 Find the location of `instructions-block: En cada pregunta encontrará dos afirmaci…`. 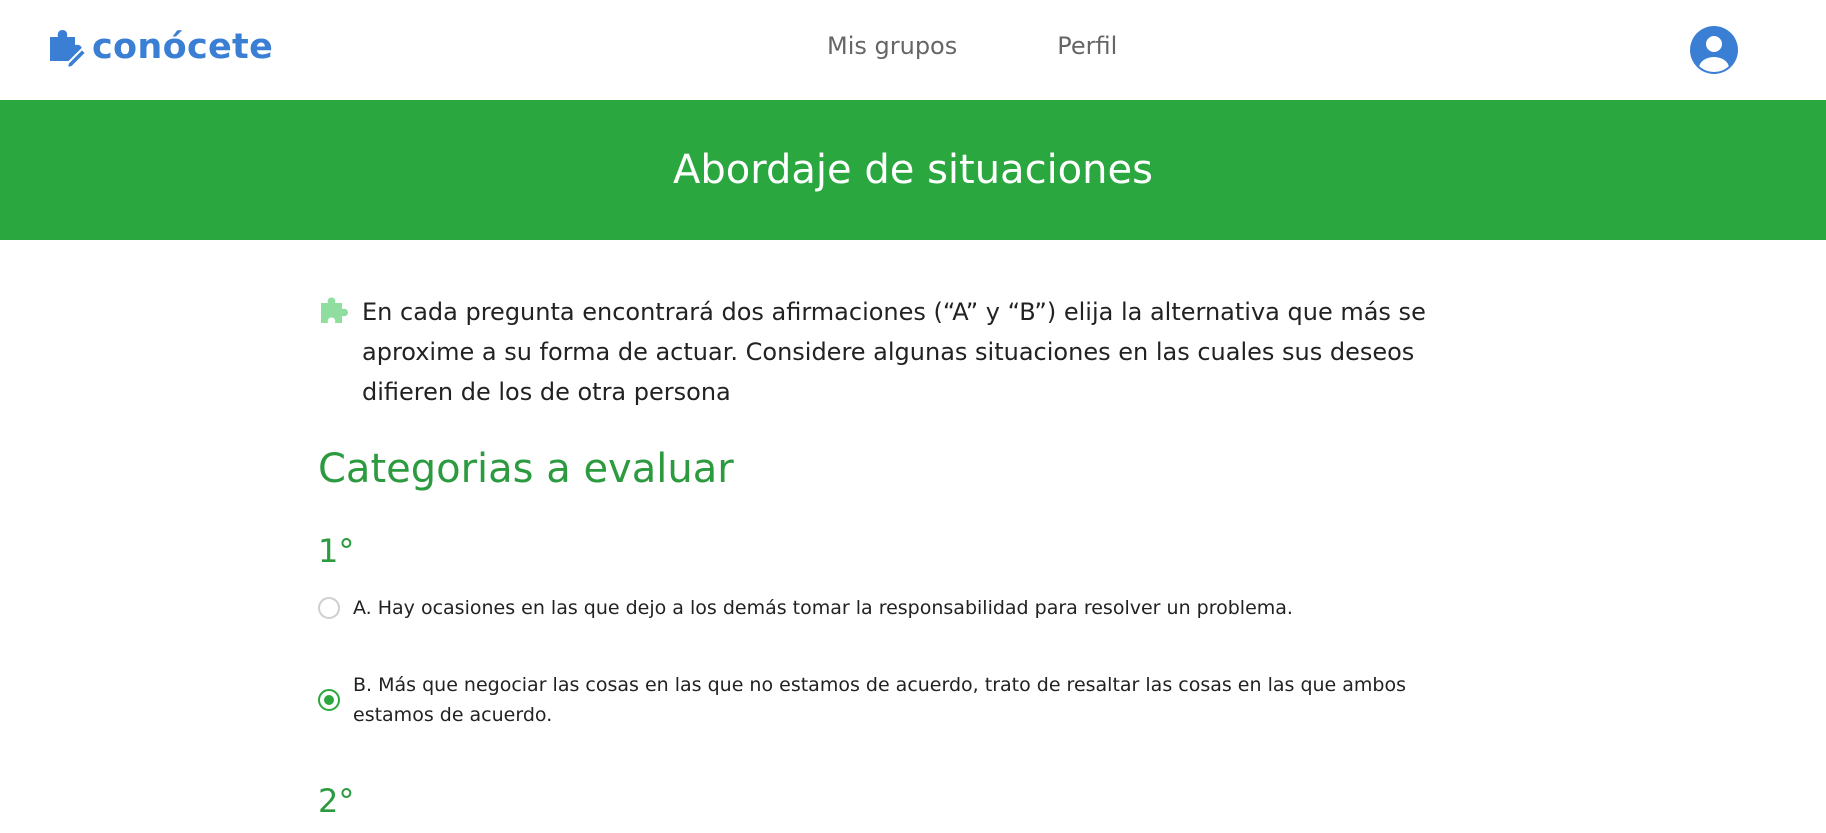

instructions-block: En cada pregunta encontrará dos afirmaci… is located at coordinates (885, 352).